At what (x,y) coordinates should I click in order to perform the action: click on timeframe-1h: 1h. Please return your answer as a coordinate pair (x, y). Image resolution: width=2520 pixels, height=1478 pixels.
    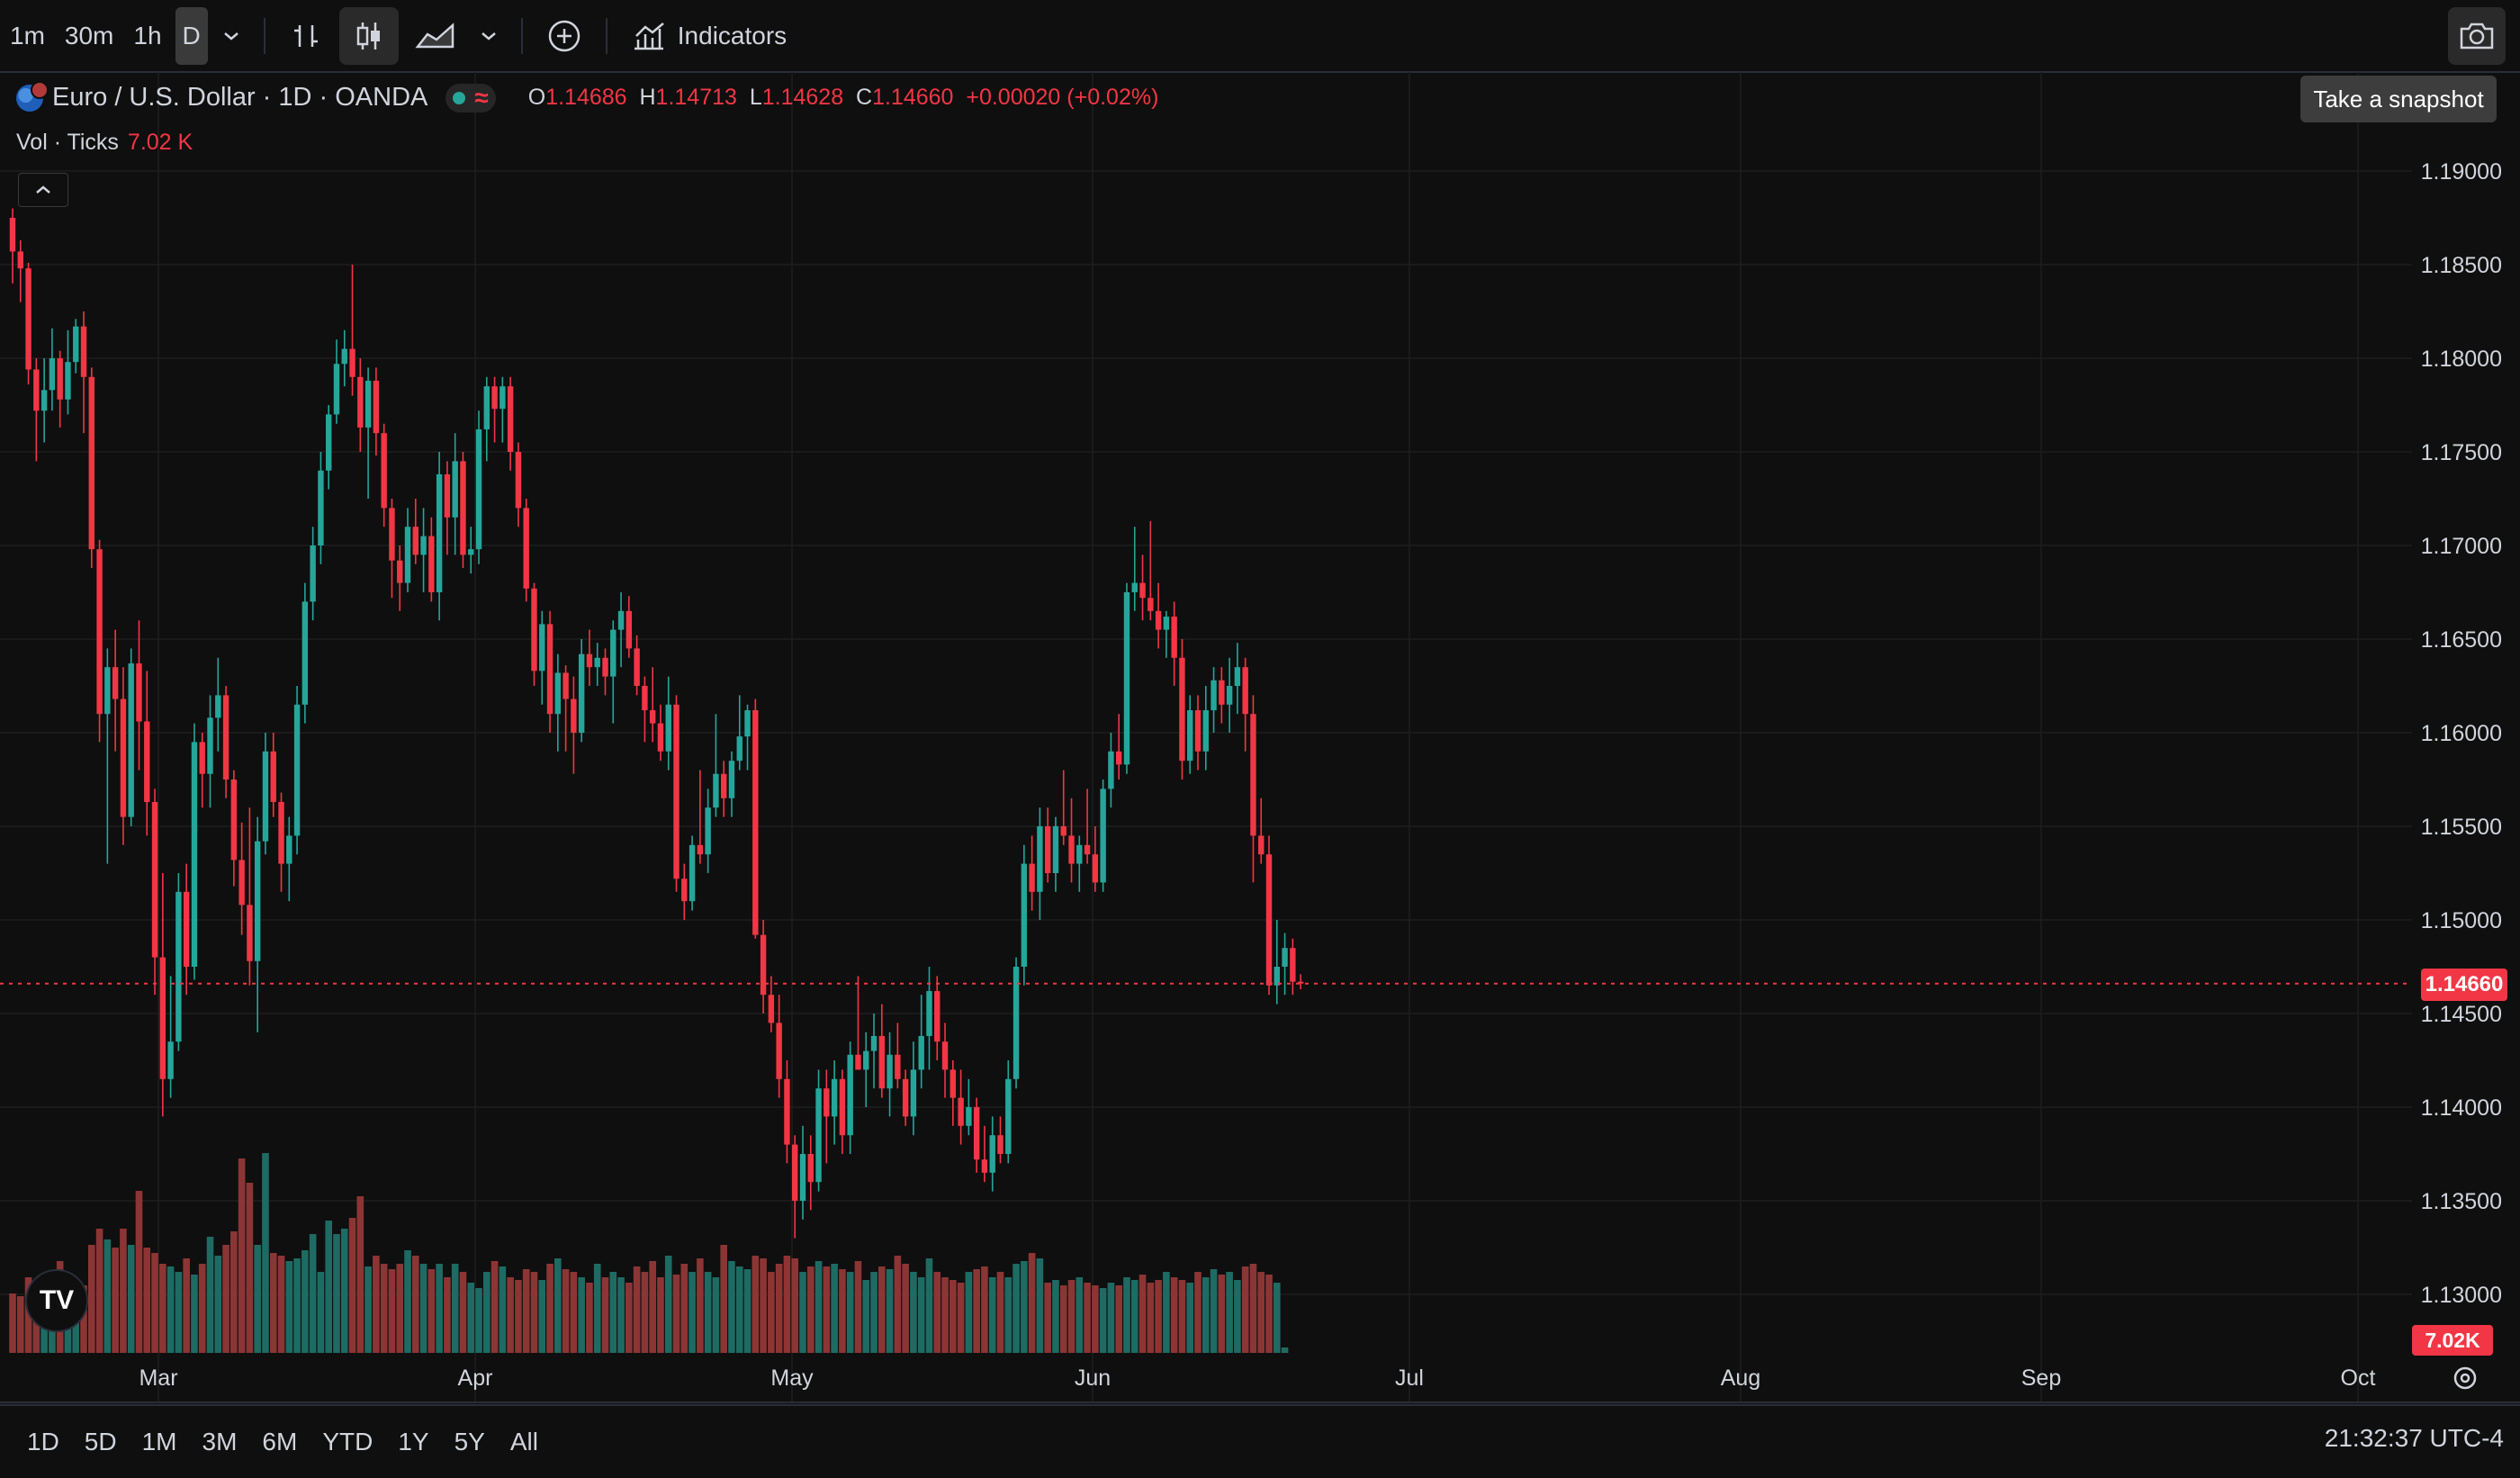
    Looking at the image, I should click on (147, 36).